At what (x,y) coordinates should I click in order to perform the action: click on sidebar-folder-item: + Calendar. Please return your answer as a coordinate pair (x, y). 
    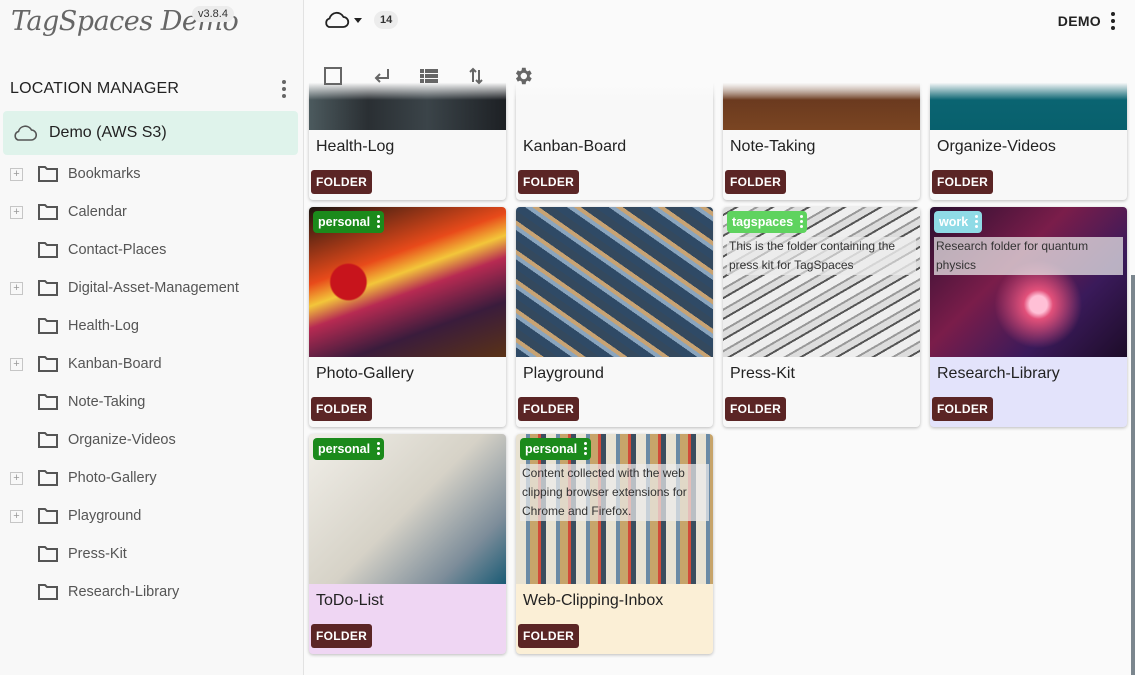
    Looking at the image, I should click on (151, 212).